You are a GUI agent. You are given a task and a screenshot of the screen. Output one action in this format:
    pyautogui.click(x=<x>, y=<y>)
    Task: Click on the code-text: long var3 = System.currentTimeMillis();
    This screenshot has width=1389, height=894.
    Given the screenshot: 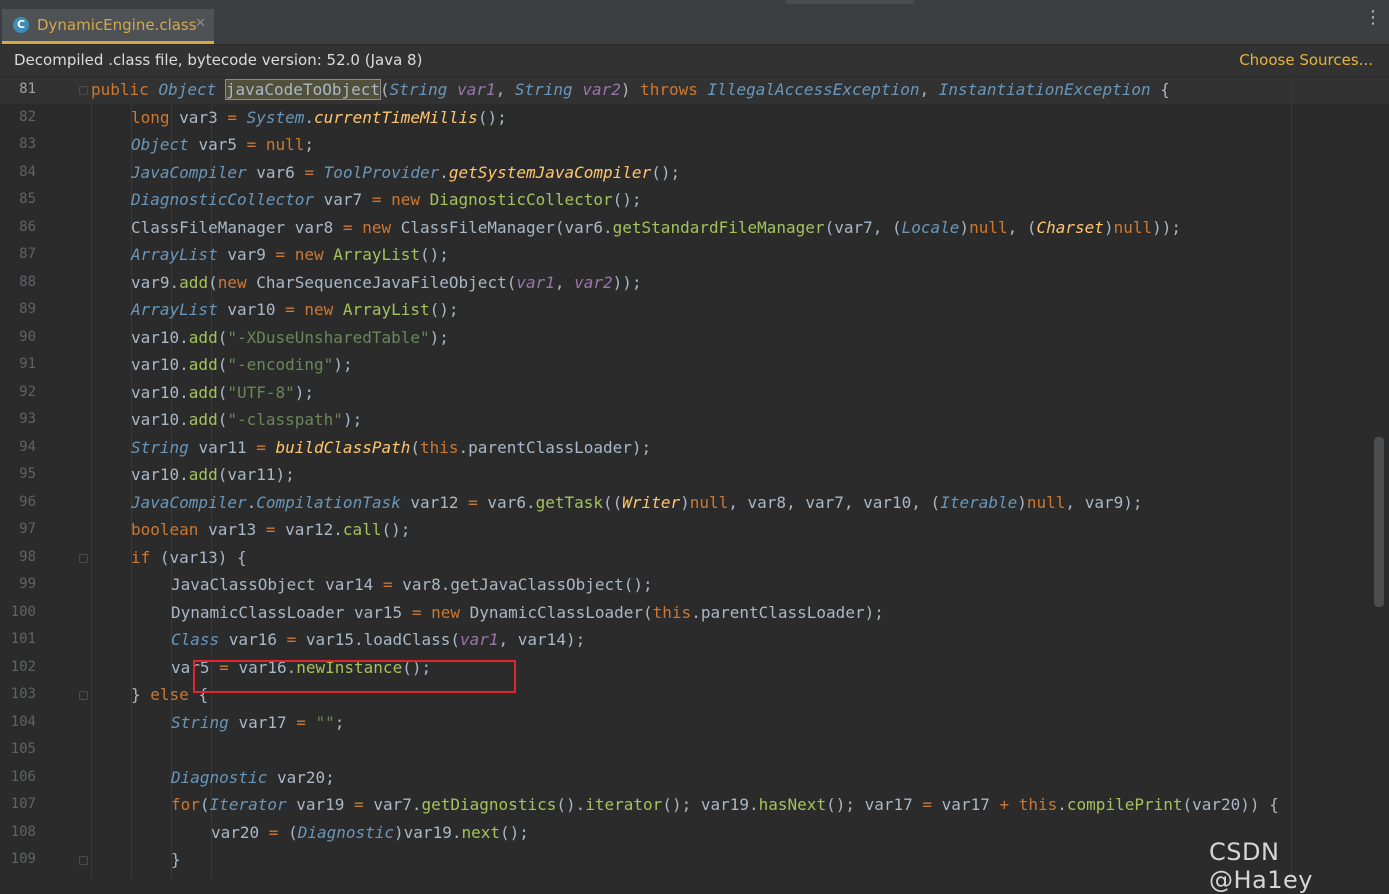 What is the action you would take?
    pyautogui.click(x=319, y=118)
    